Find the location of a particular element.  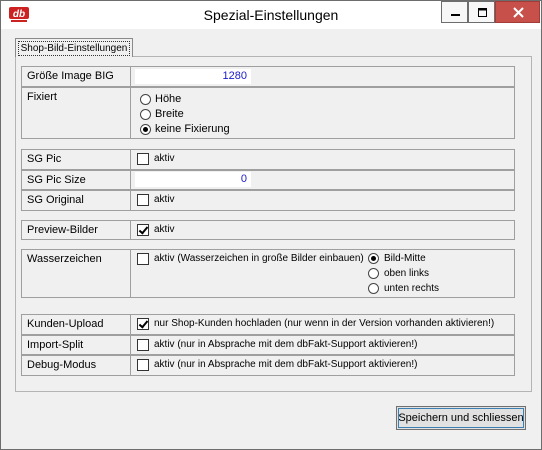

radio-breite-label: Breite is located at coordinates (169, 114).